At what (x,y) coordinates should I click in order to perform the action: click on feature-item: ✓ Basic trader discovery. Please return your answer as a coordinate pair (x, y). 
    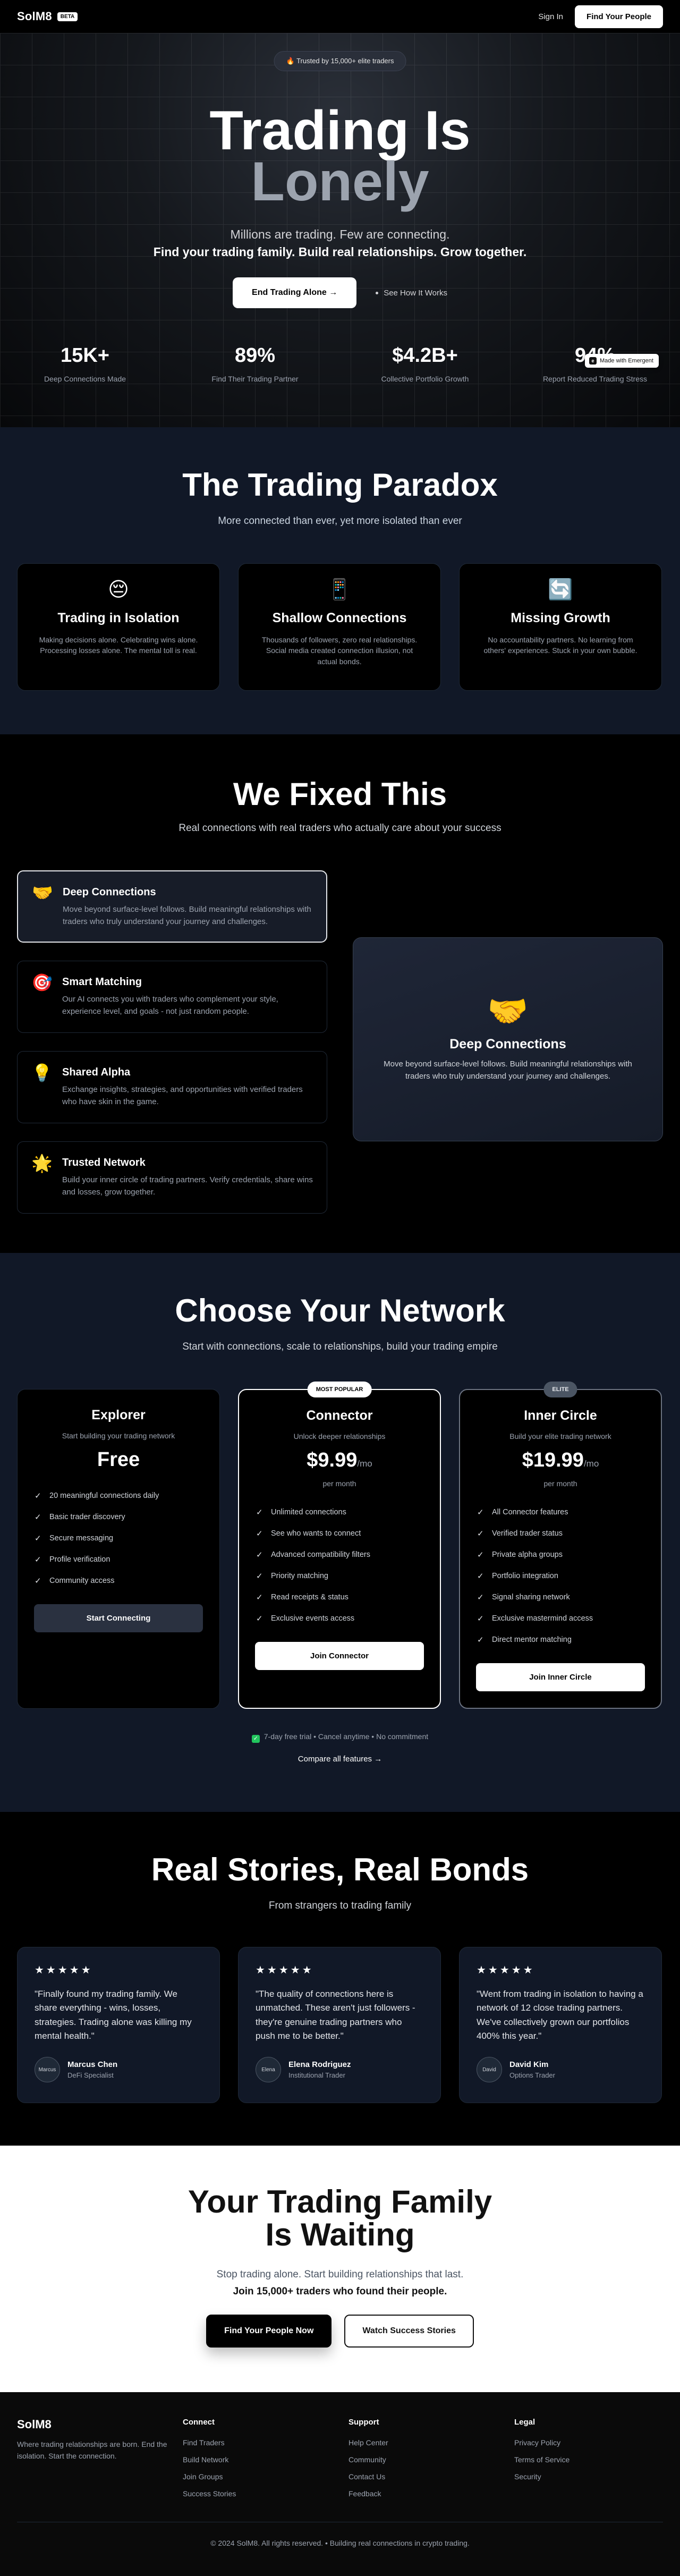
    Looking at the image, I should click on (118, 1517).